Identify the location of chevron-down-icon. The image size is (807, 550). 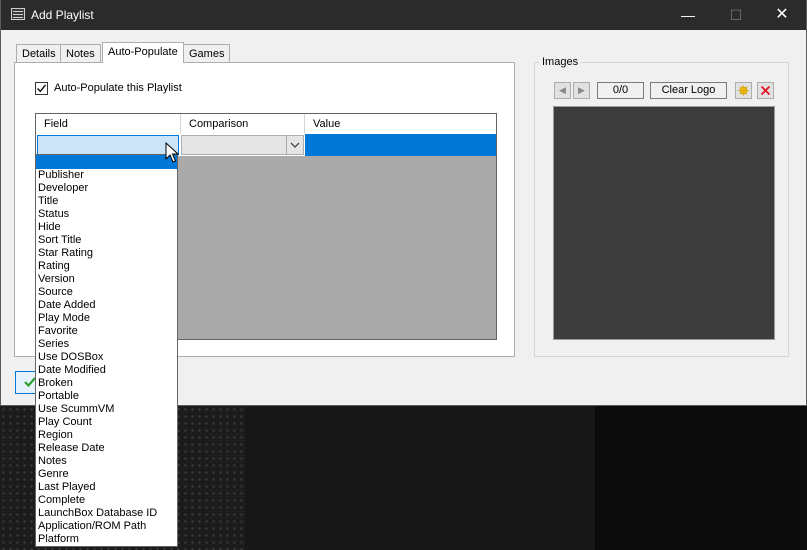
(294, 145).